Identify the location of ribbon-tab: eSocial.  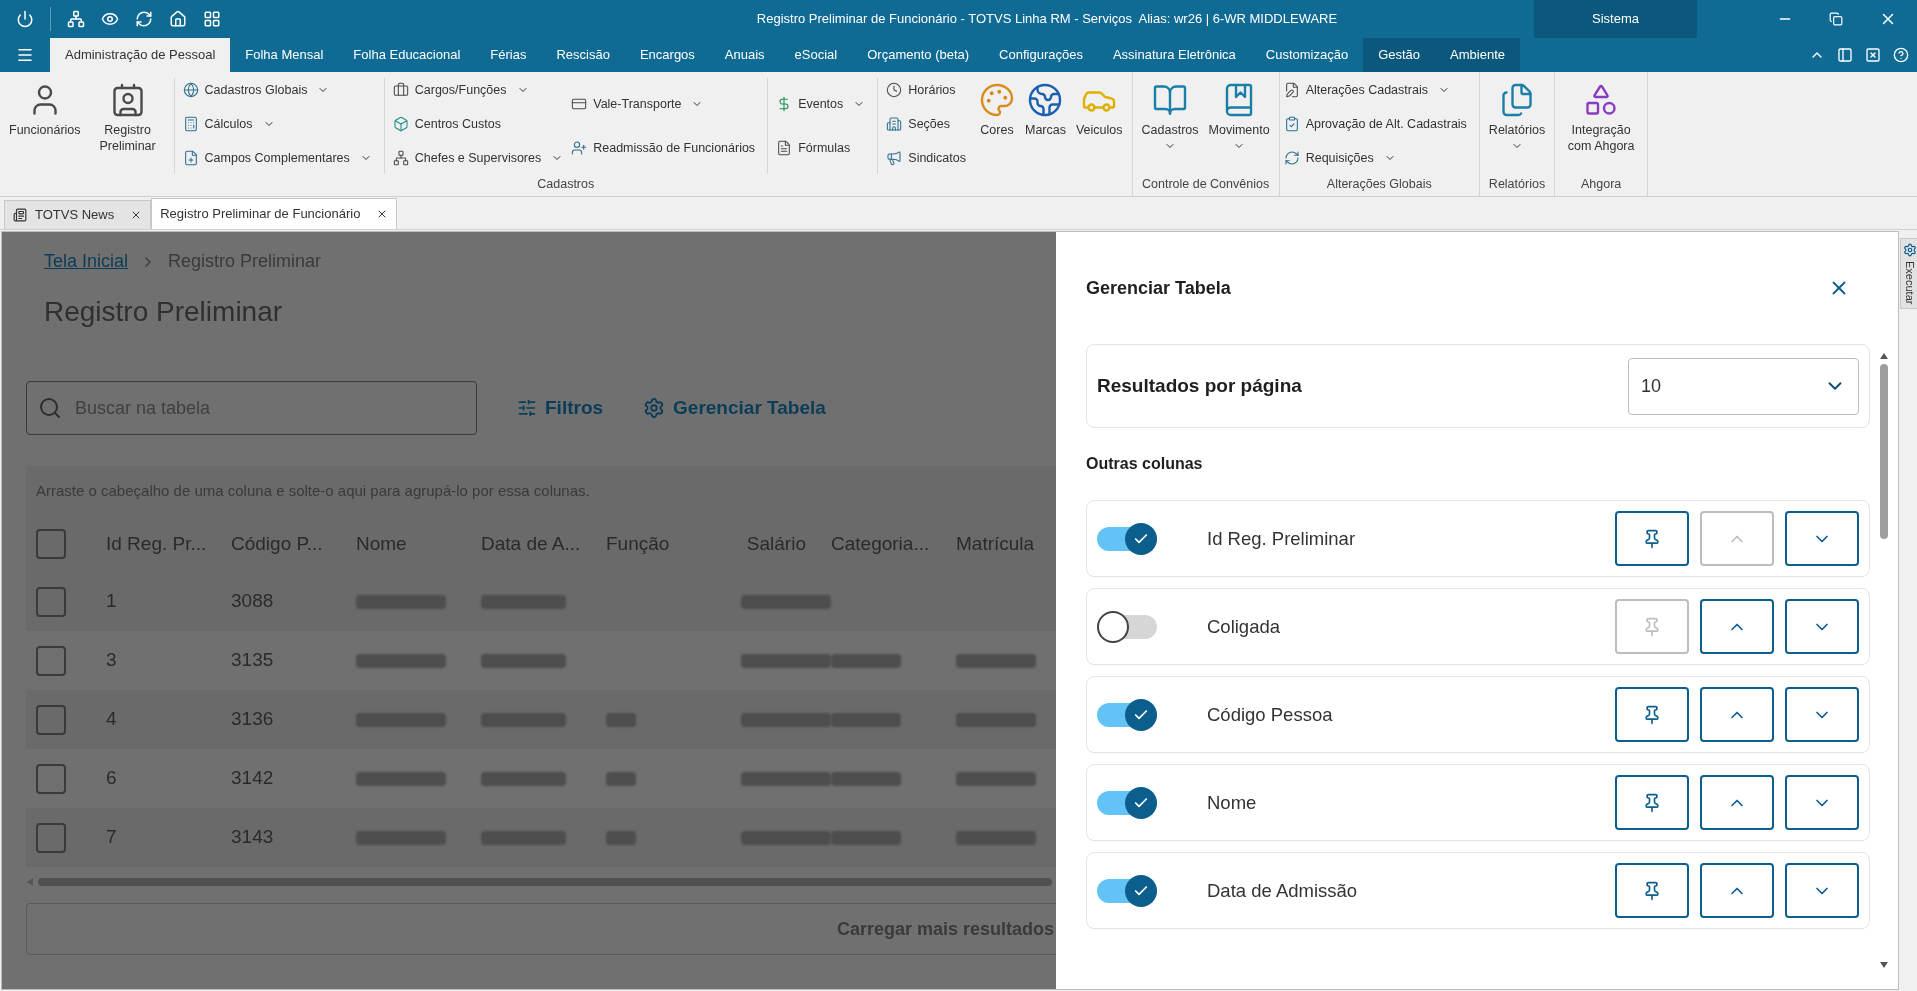
(816, 55).